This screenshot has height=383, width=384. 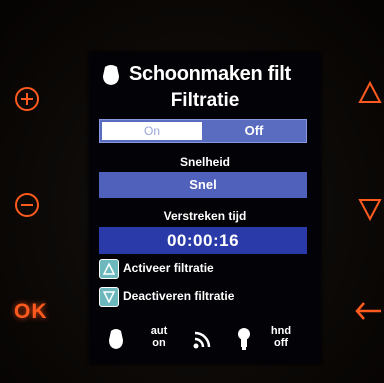 I want to click on activate-filtration-label: Activeer filtratie, so click(x=168, y=268).